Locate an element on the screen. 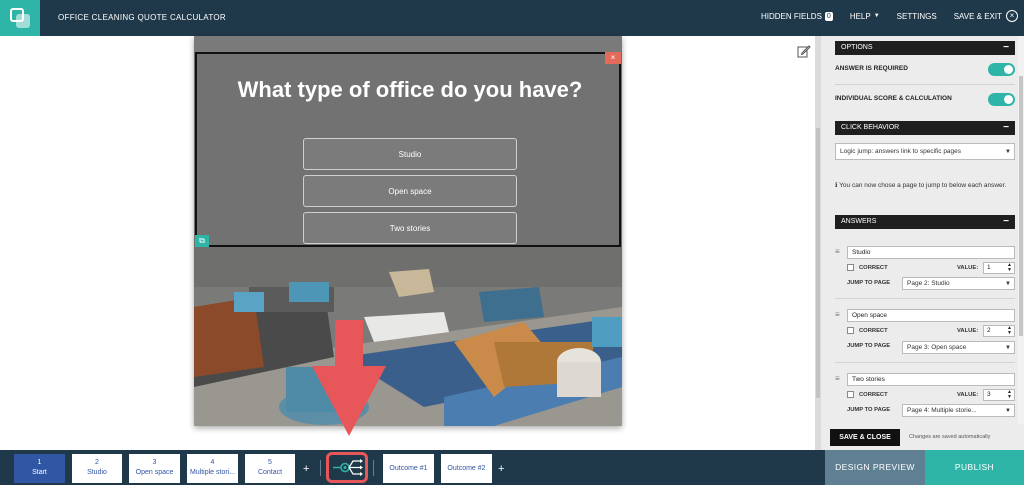 The width and height of the screenshot is (1024, 485). answer-option-studio: Studio is located at coordinates (410, 154).